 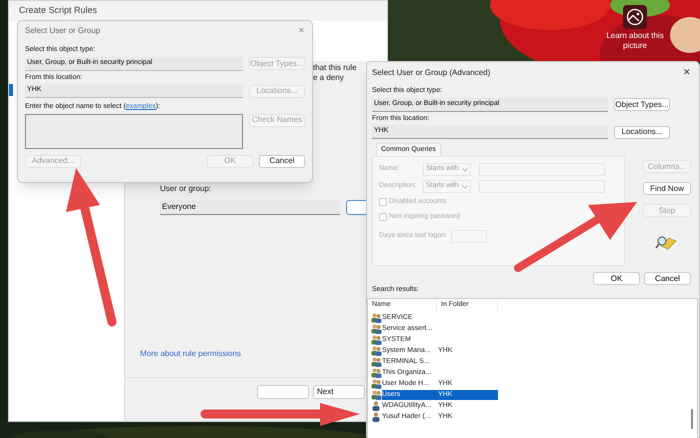 What do you see at coordinates (283, 392) in the screenshot?
I see `previous-button` at bounding box center [283, 392].